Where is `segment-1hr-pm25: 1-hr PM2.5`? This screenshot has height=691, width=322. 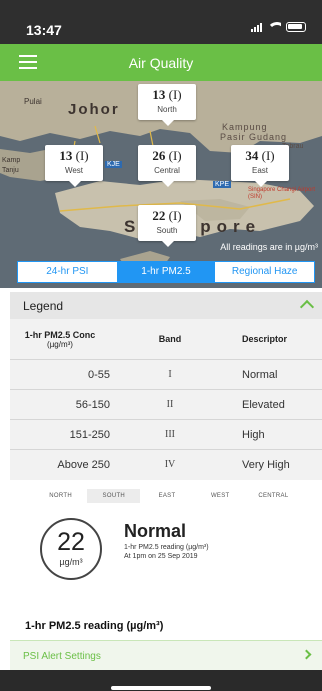 segment-1hr-pm25: 1-hr PM2.5 is located at coordinates (166, 272).